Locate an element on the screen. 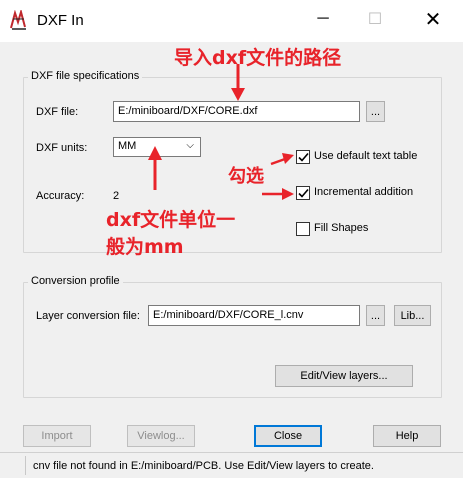 The image size is (463, 478). dxf-units-value: MM is located at coordinates (127, 146).